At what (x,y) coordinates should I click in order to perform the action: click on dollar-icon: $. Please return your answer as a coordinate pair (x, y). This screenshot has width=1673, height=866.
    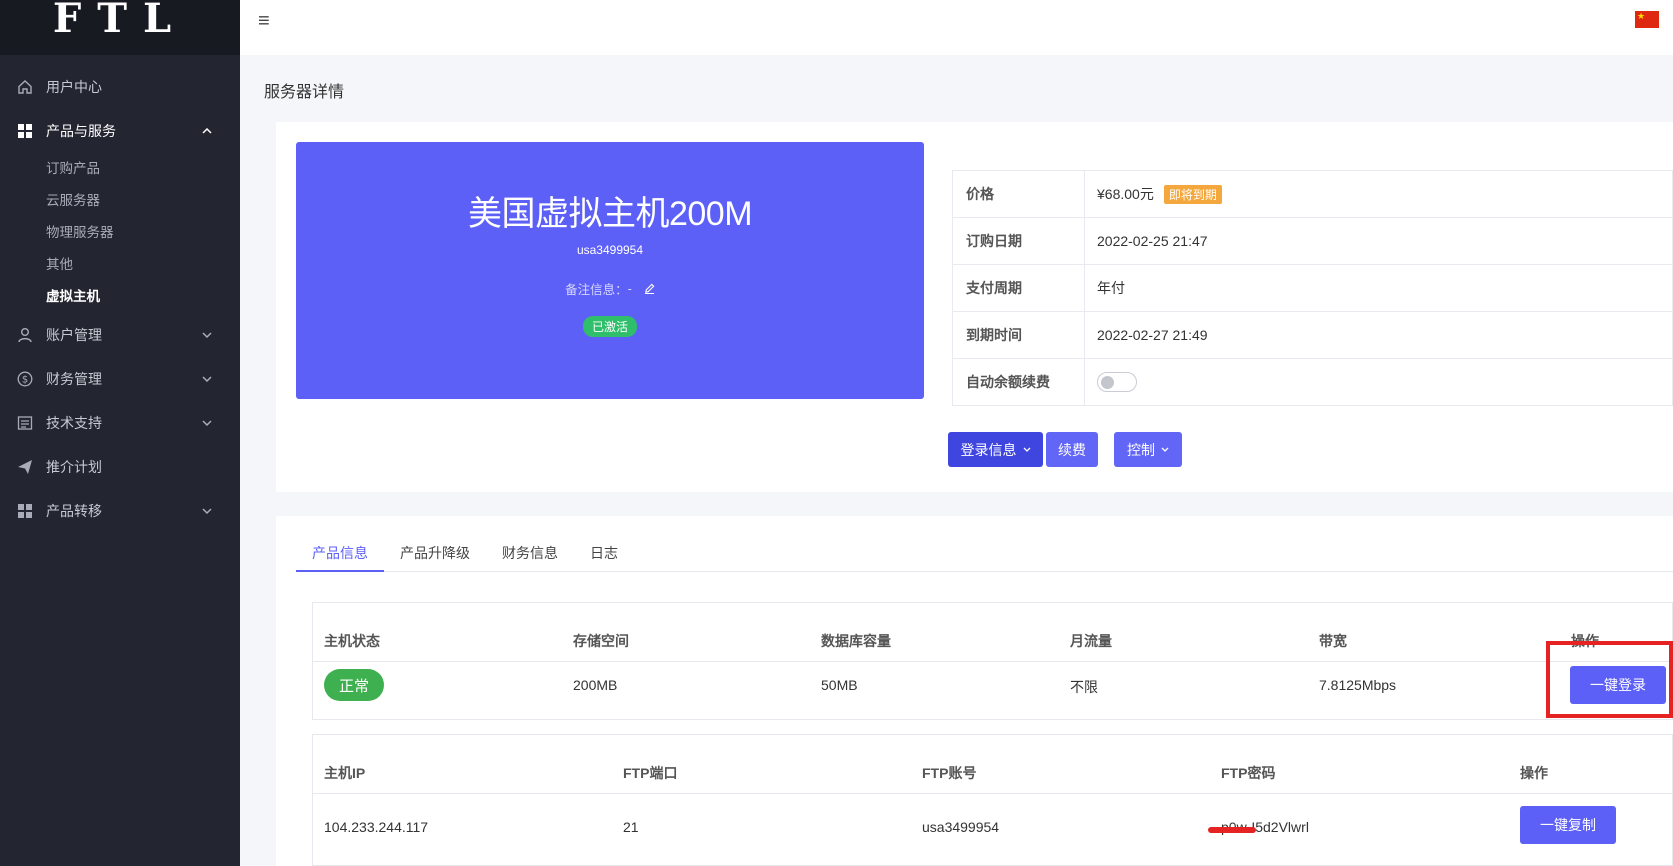
    Looking at the image, I should click on (25, 379).